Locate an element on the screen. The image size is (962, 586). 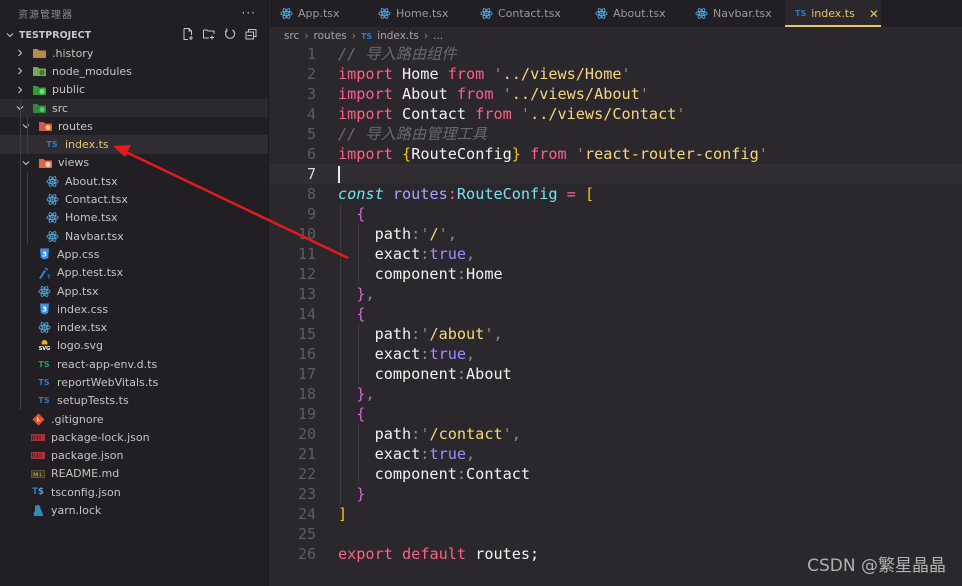
tree-folder: .history is located at coordinates (134, 53).